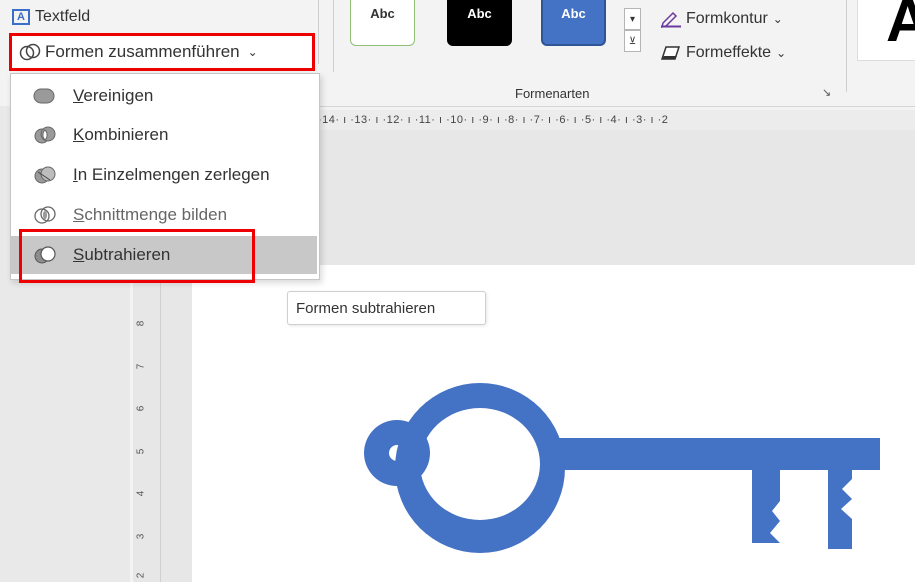  I want to click on dialog-launcher-icon: ↘, so click(826, 92).